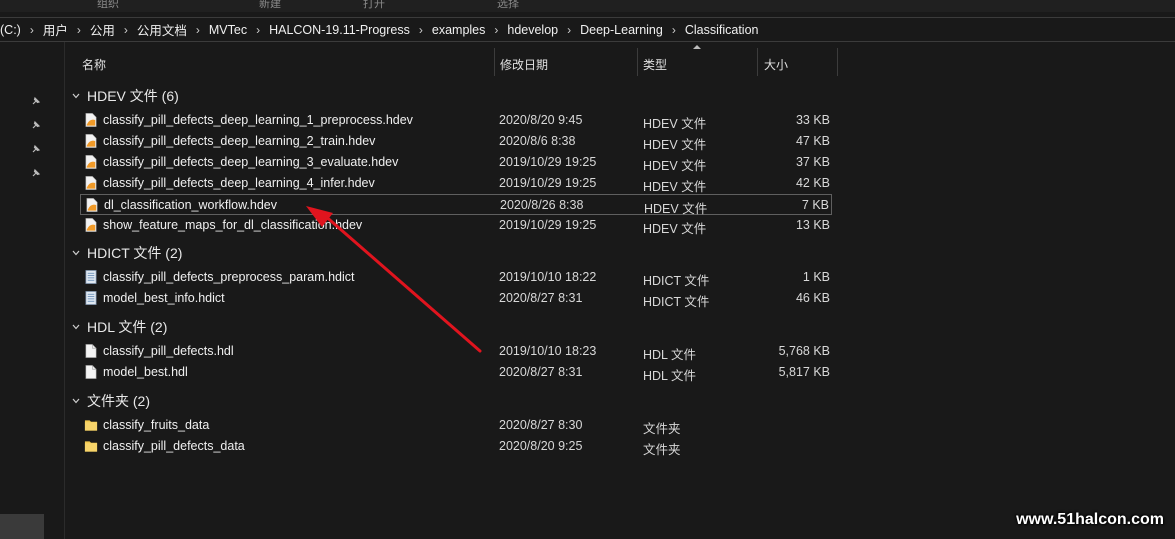 The height and width of the screenshot is (539, 1175). What do you see at coordinates (722, 30) in the screenshot?
I see `crumb-classification: Classification` at bounding box center [722, 30].